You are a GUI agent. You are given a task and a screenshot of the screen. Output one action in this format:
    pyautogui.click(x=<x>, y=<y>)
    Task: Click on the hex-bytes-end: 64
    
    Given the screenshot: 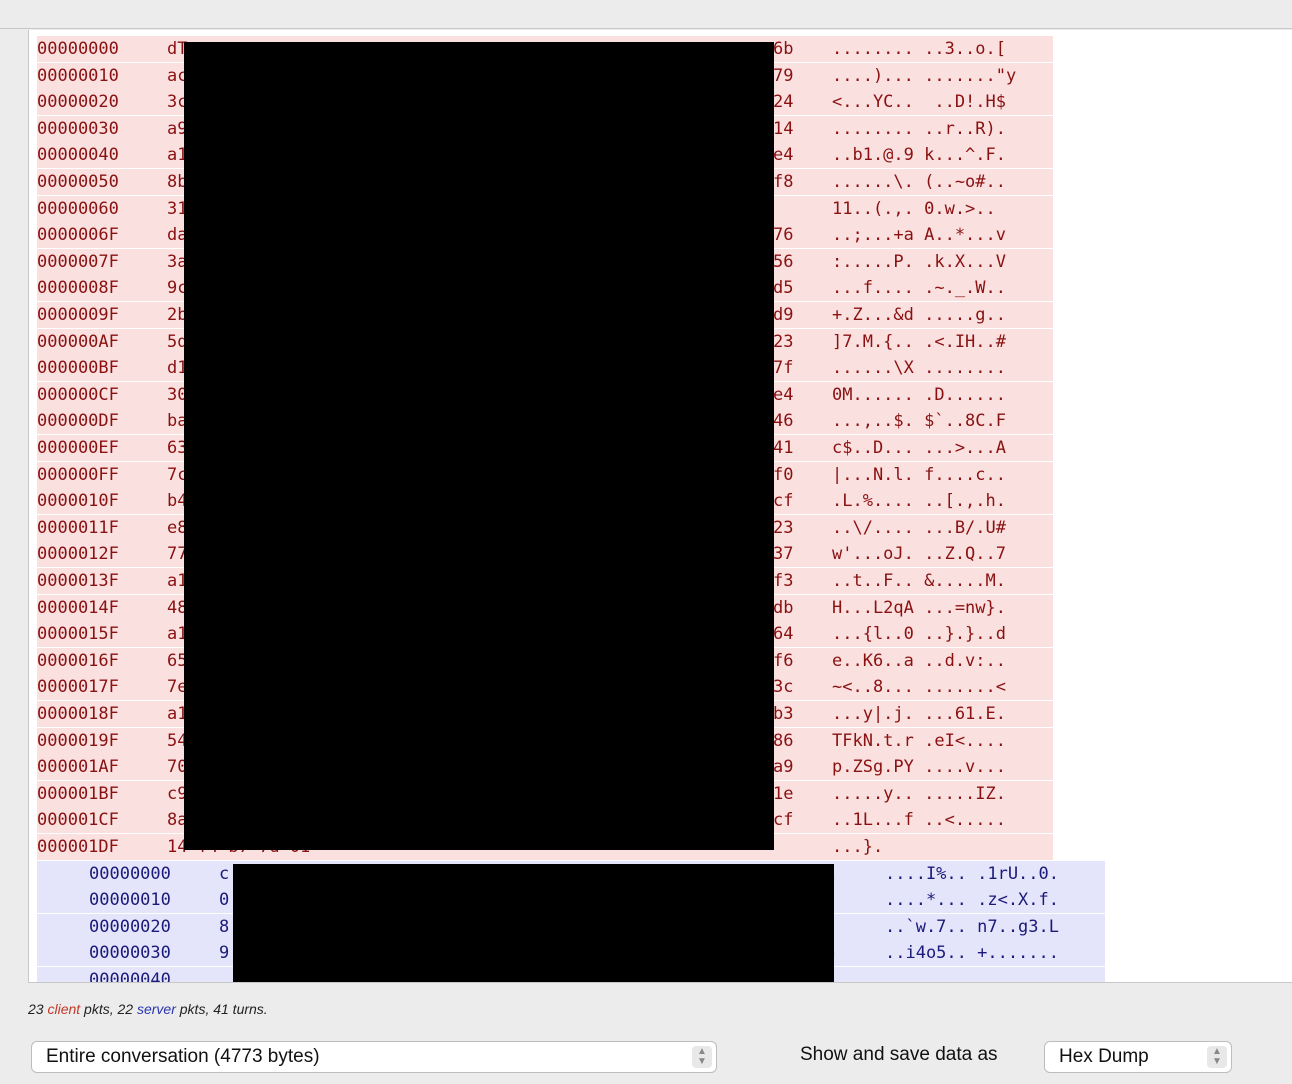 What is the action you would take?
    pyautogui.click(x=783, y=634)
    